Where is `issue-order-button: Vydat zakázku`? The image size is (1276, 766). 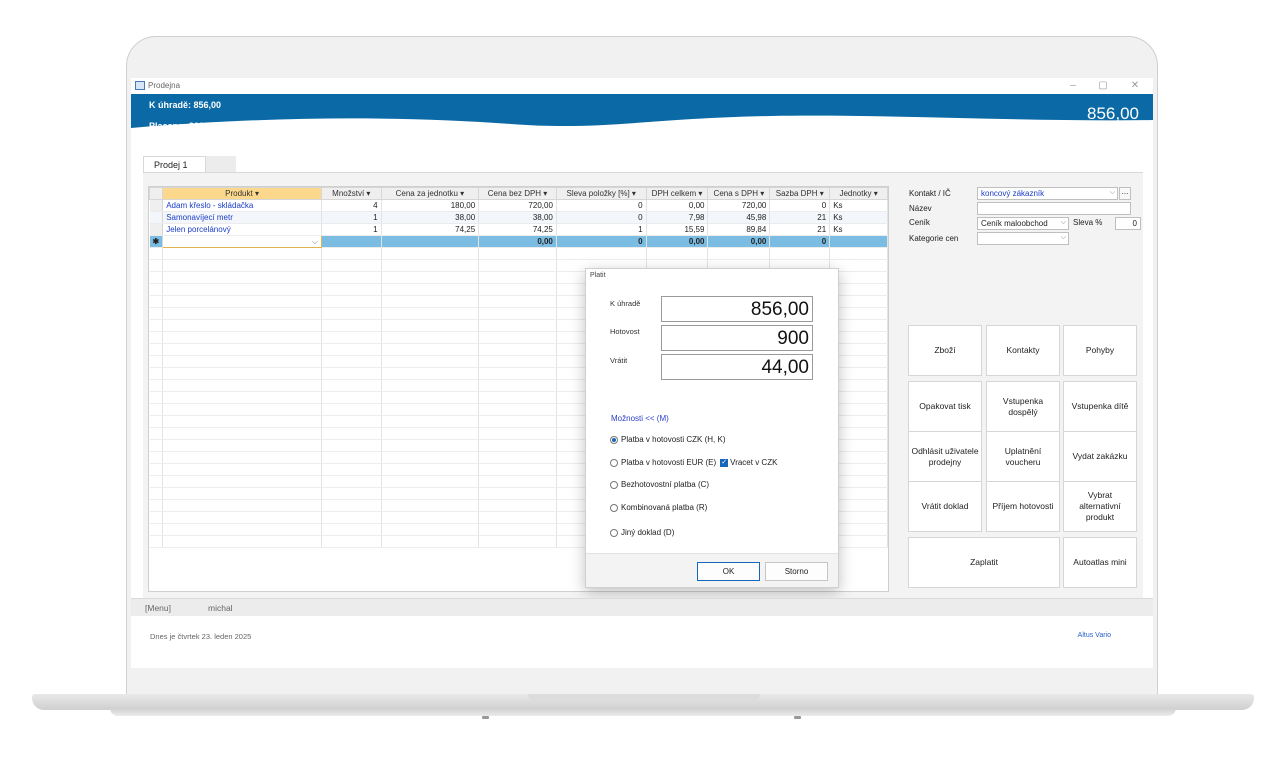 issue-order-button: Vydat zakázku is located at coordinates (1100, 456).